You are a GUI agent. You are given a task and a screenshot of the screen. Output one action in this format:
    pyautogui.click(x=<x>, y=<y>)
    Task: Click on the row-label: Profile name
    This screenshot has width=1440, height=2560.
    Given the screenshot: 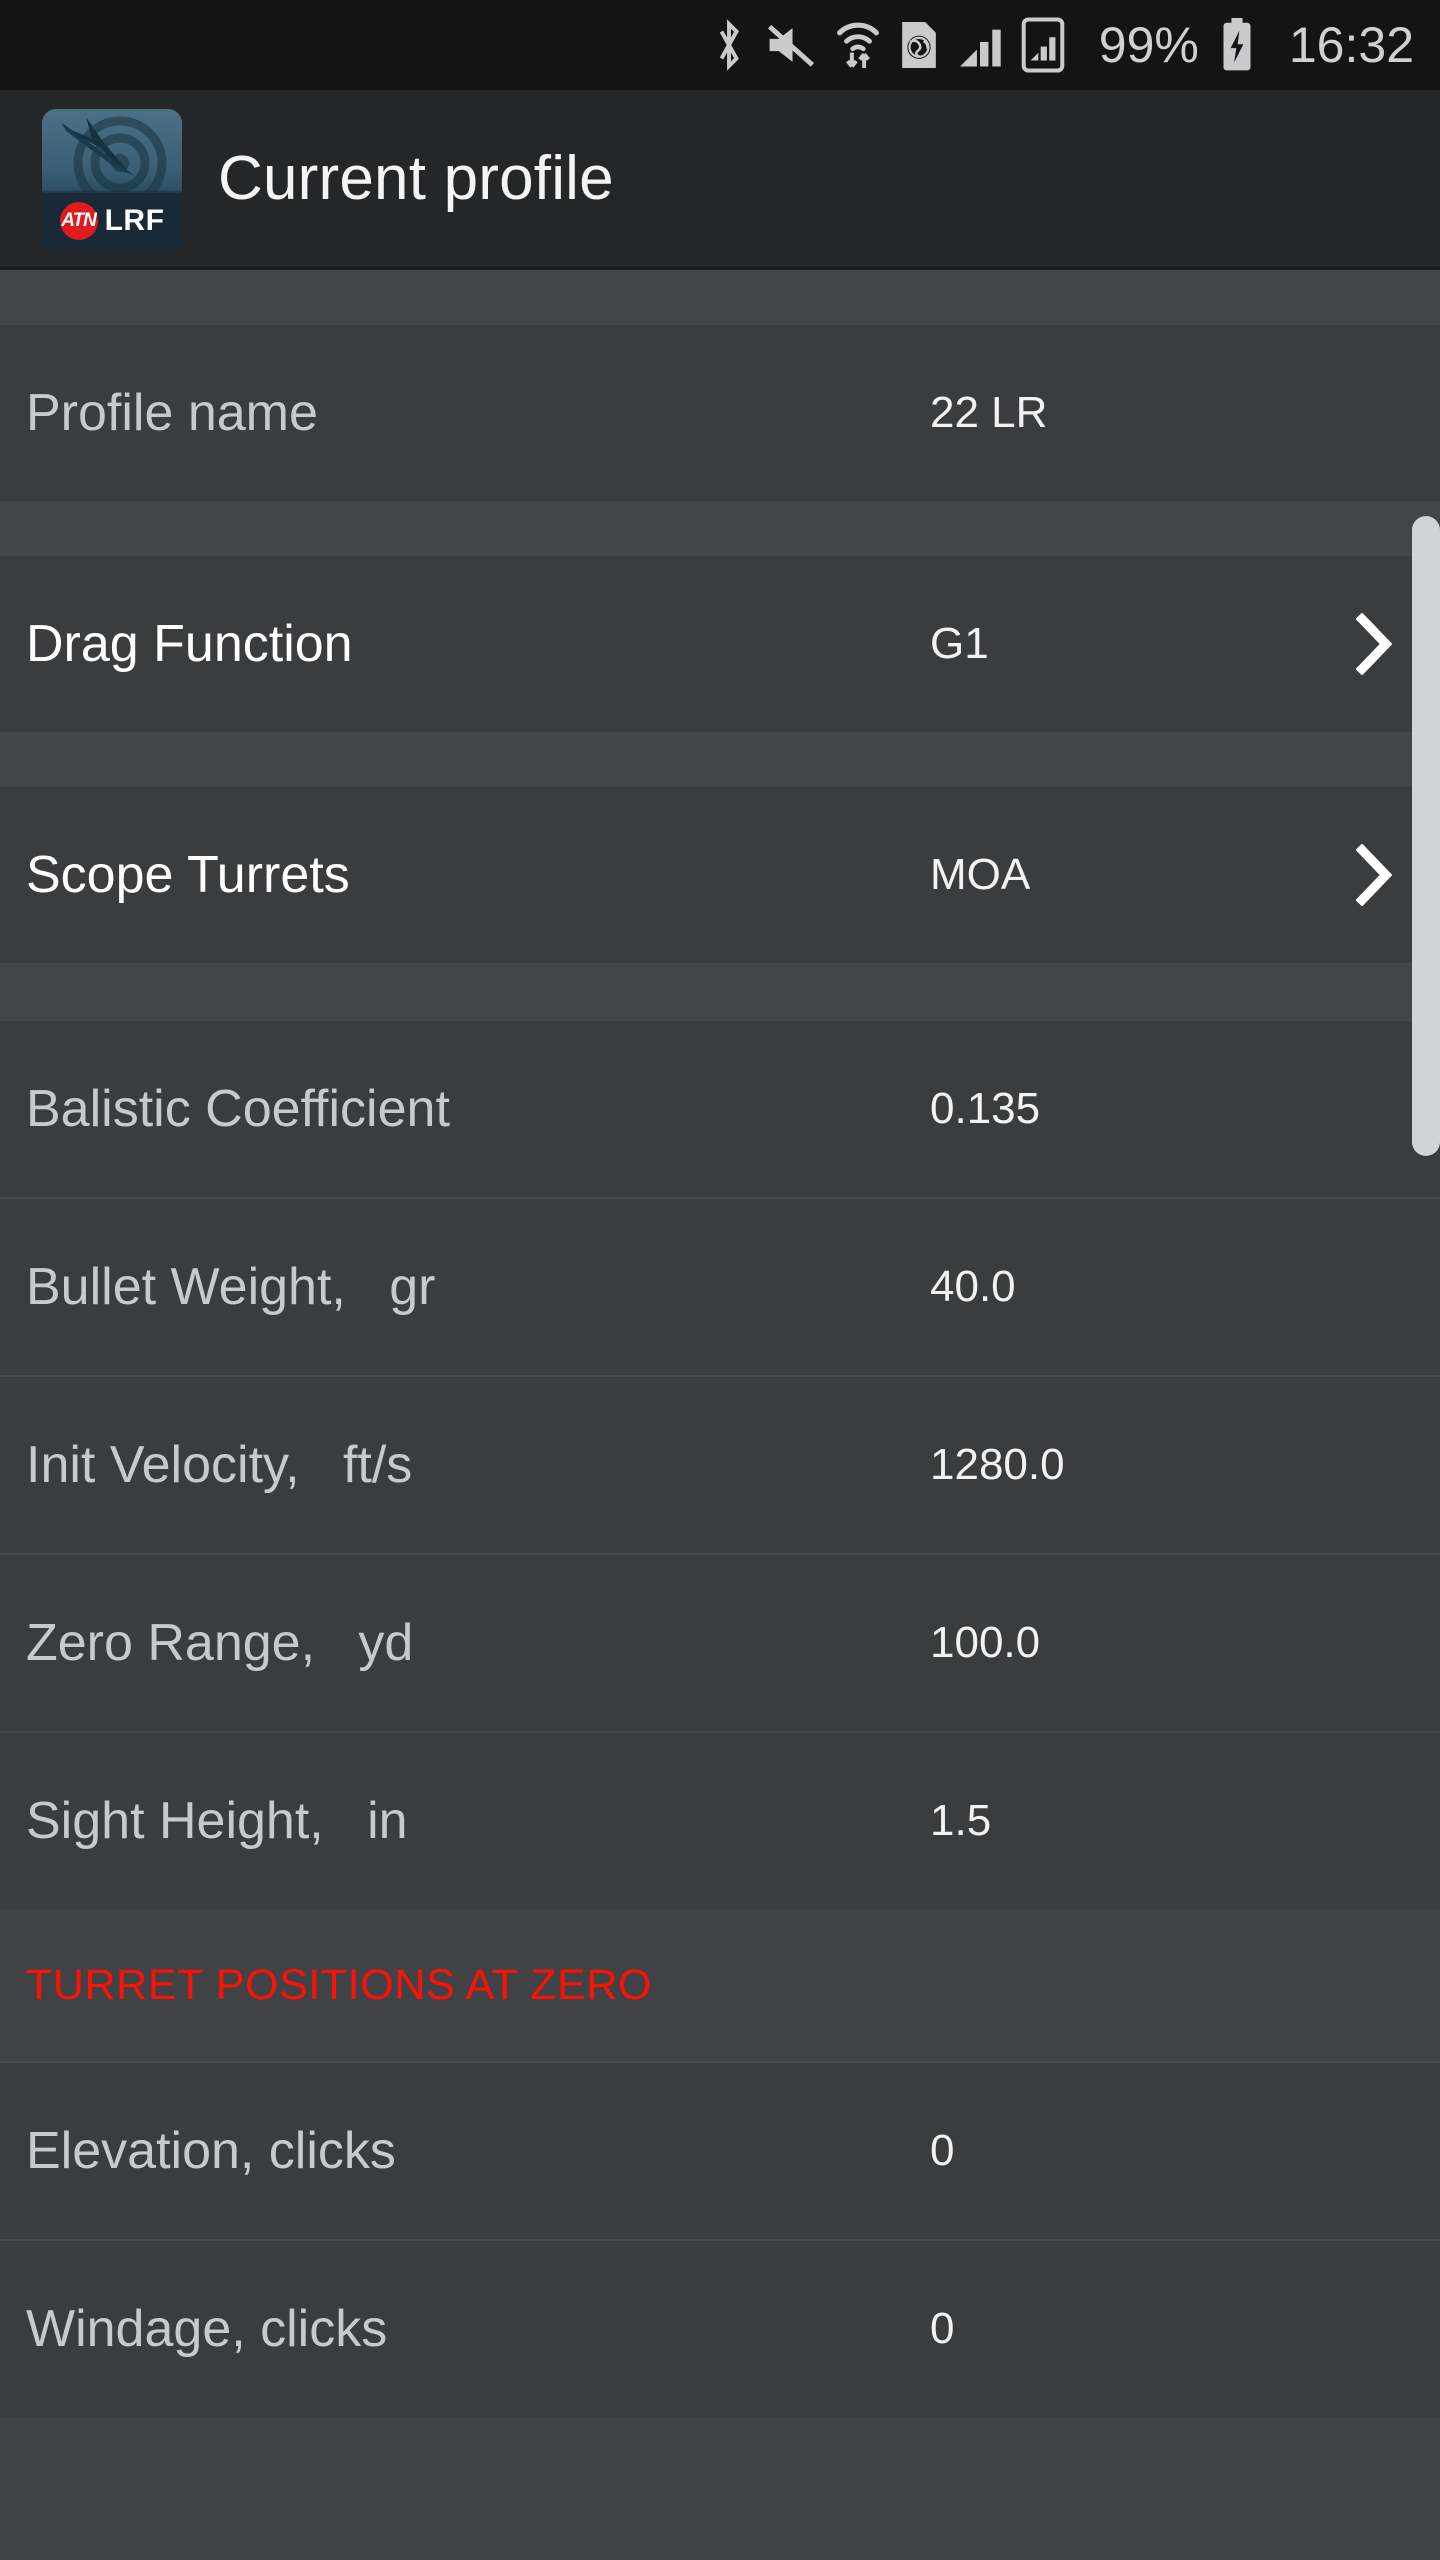 What is the action you would take?
    pyautogui.click(x=172, y=413)
    